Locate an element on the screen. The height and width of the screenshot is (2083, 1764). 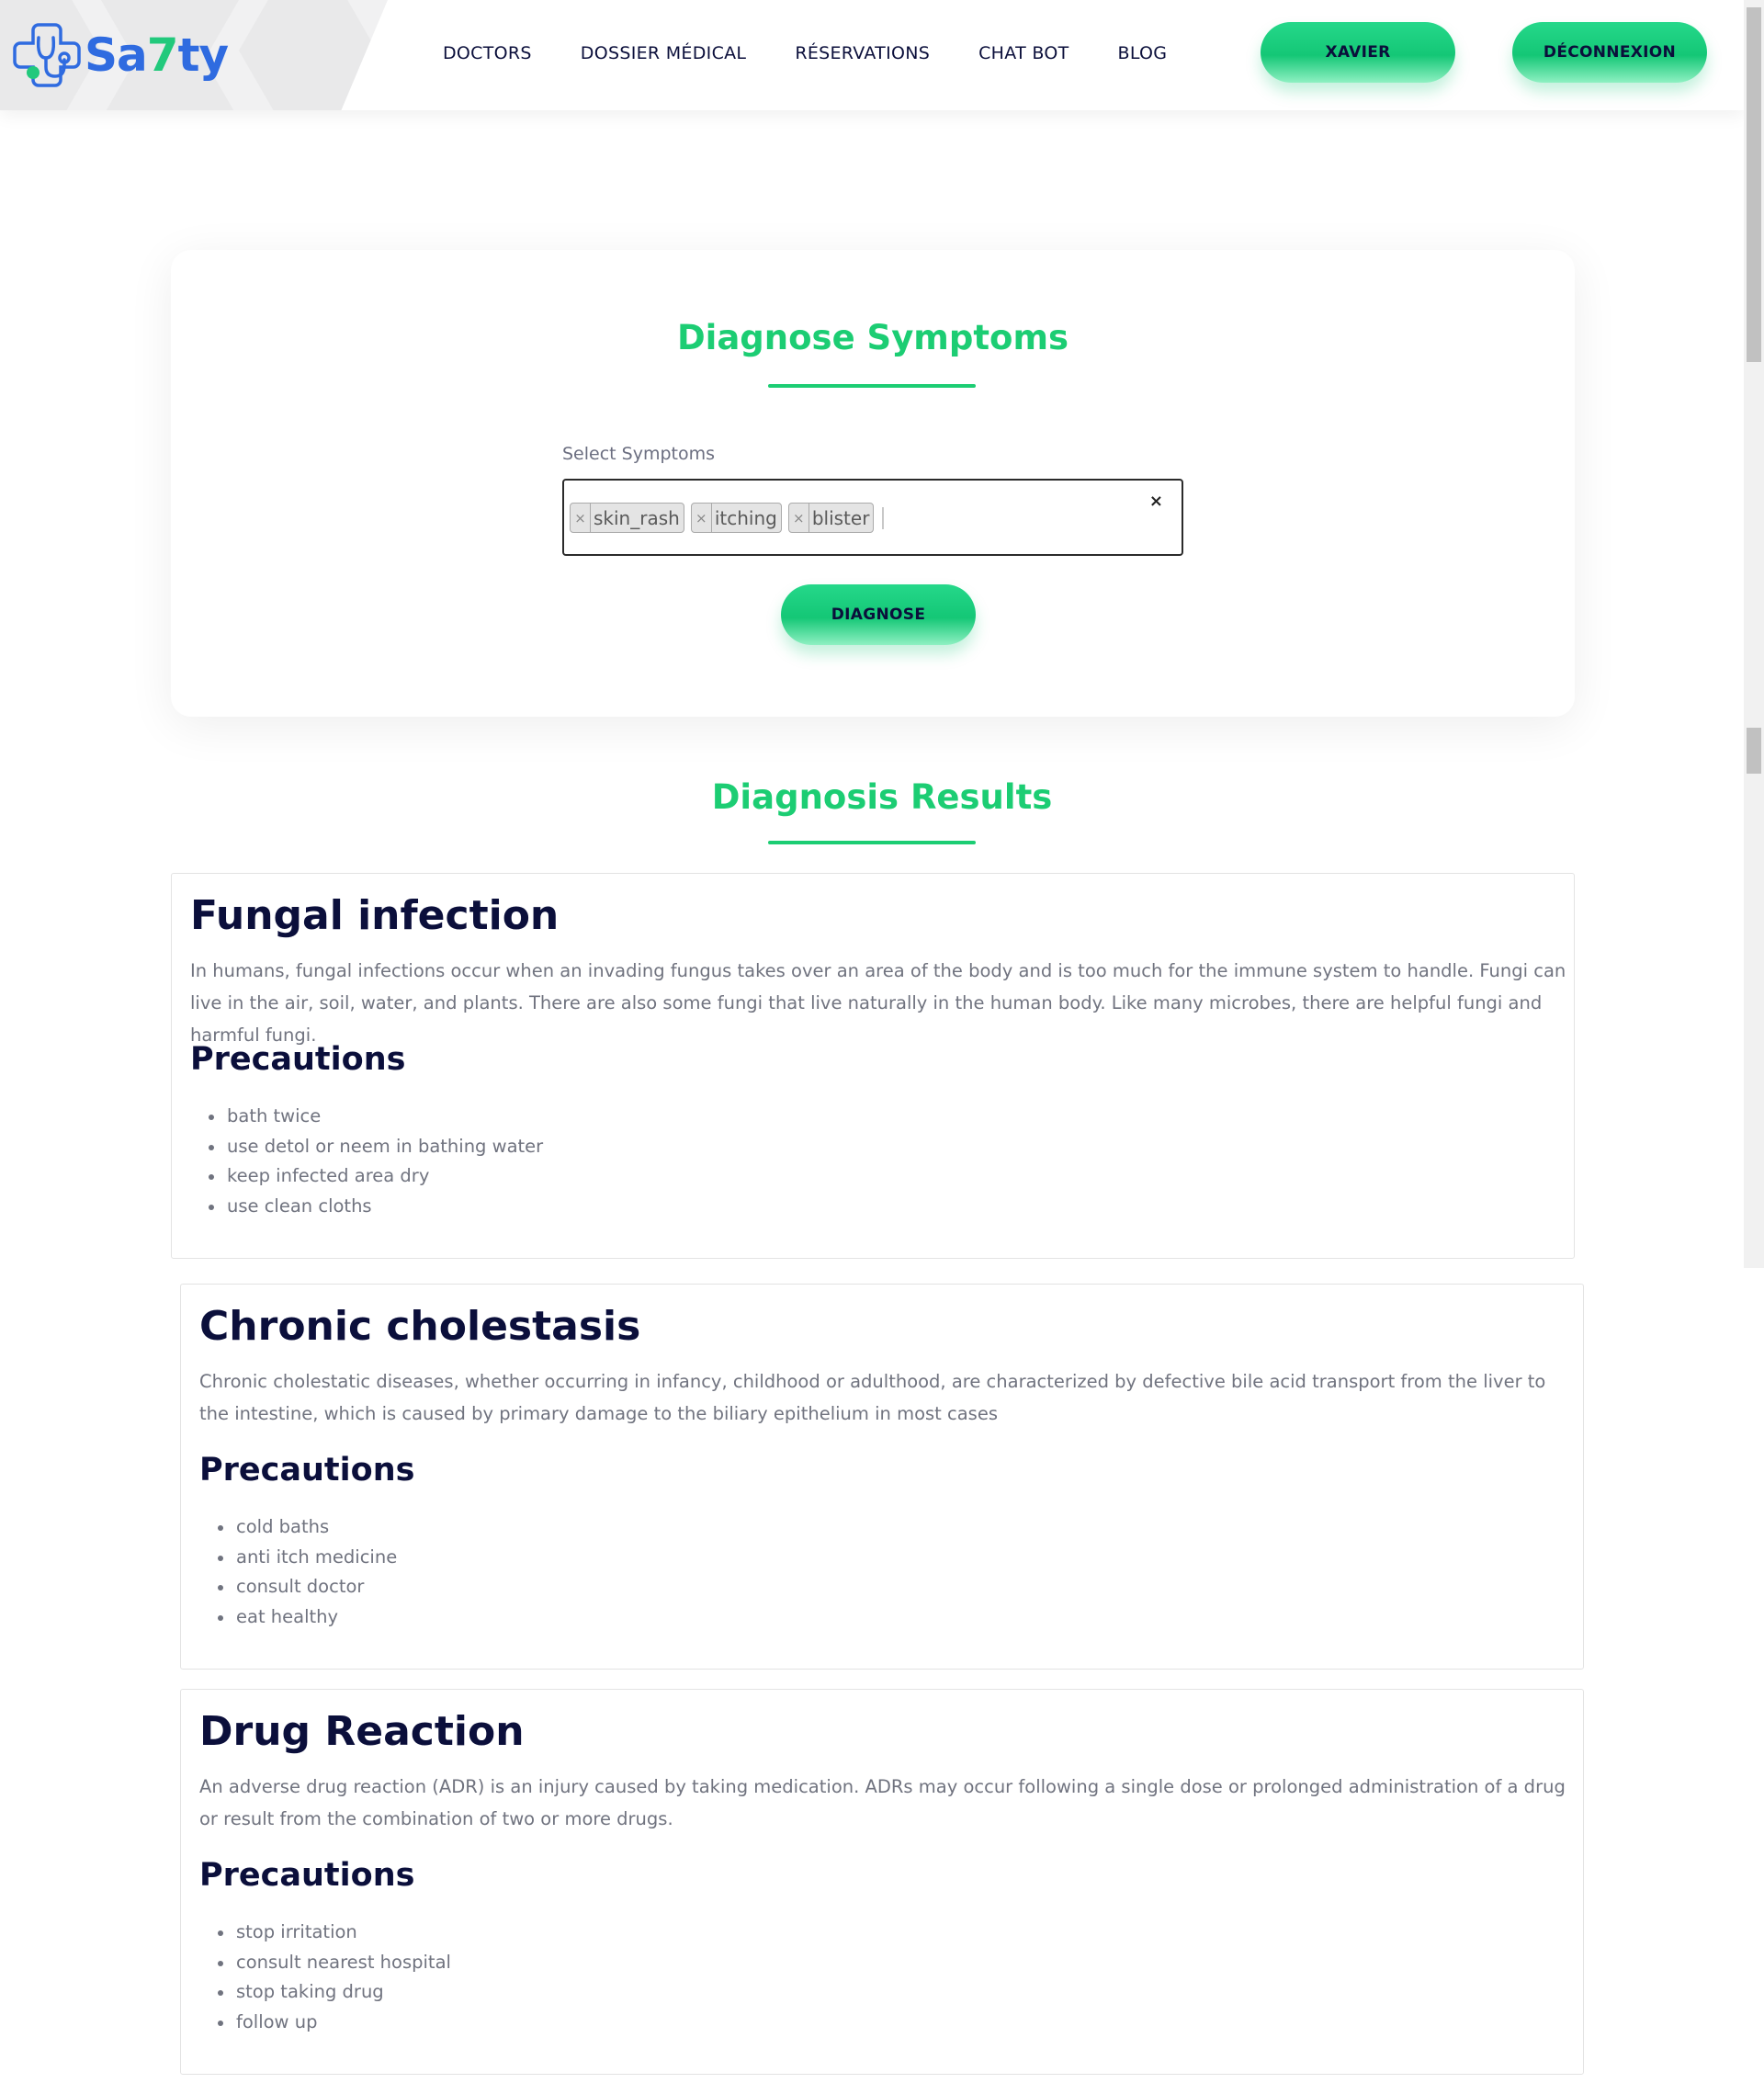
symptom-chip: × skin_rash is located at coordinates (627, 518).